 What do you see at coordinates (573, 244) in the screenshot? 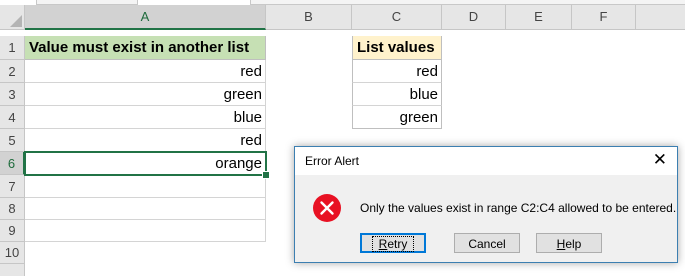
I see `help-label: elp` at bounding box center [573, 244].